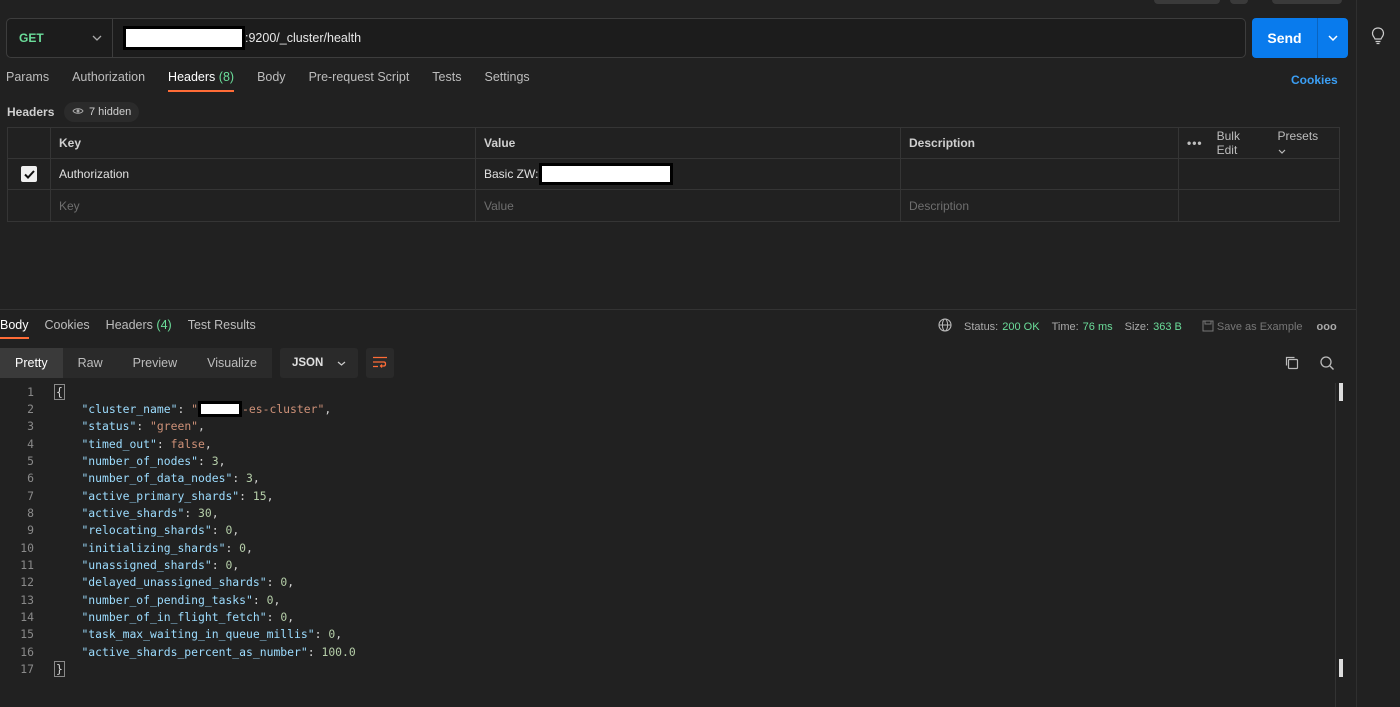 This screenshot has height=707, width=1400. What do you see at coordinates (1333, 38) in the screenshot?
I see `send-options-button` at bounding box center [1333, 38].